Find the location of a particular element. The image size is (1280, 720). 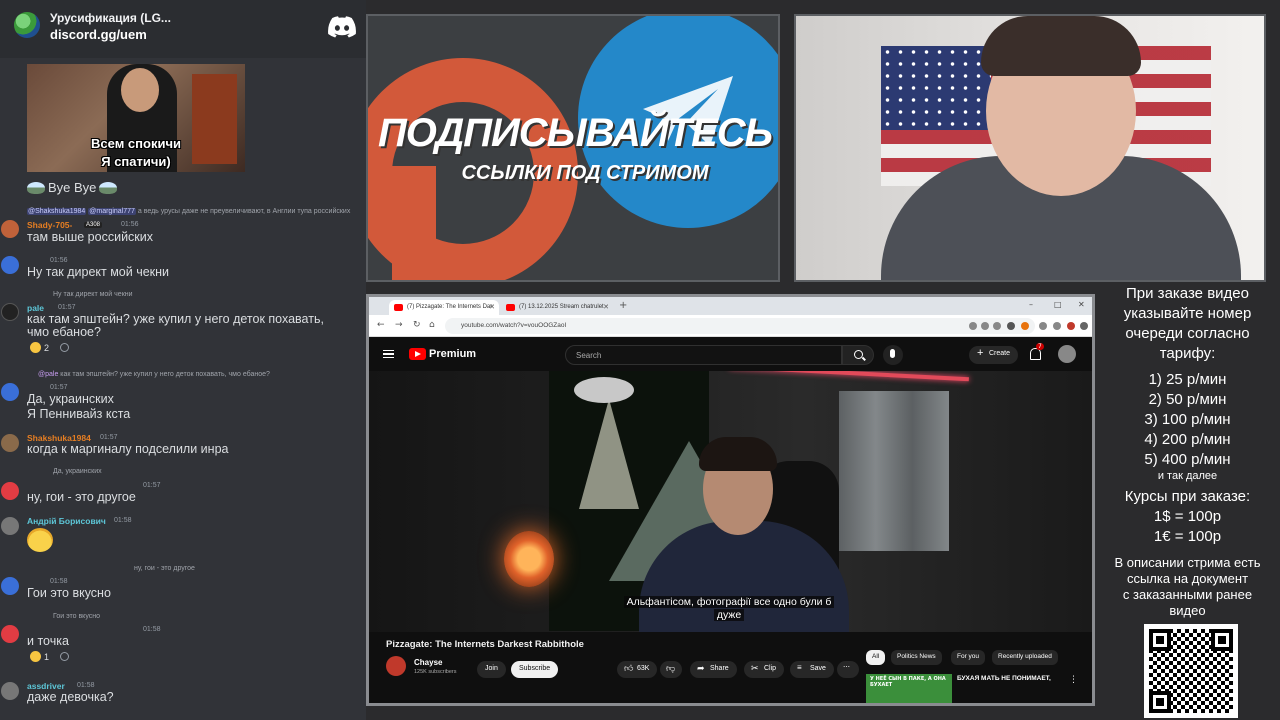

menu-icon is located at coordinates (388, 354).